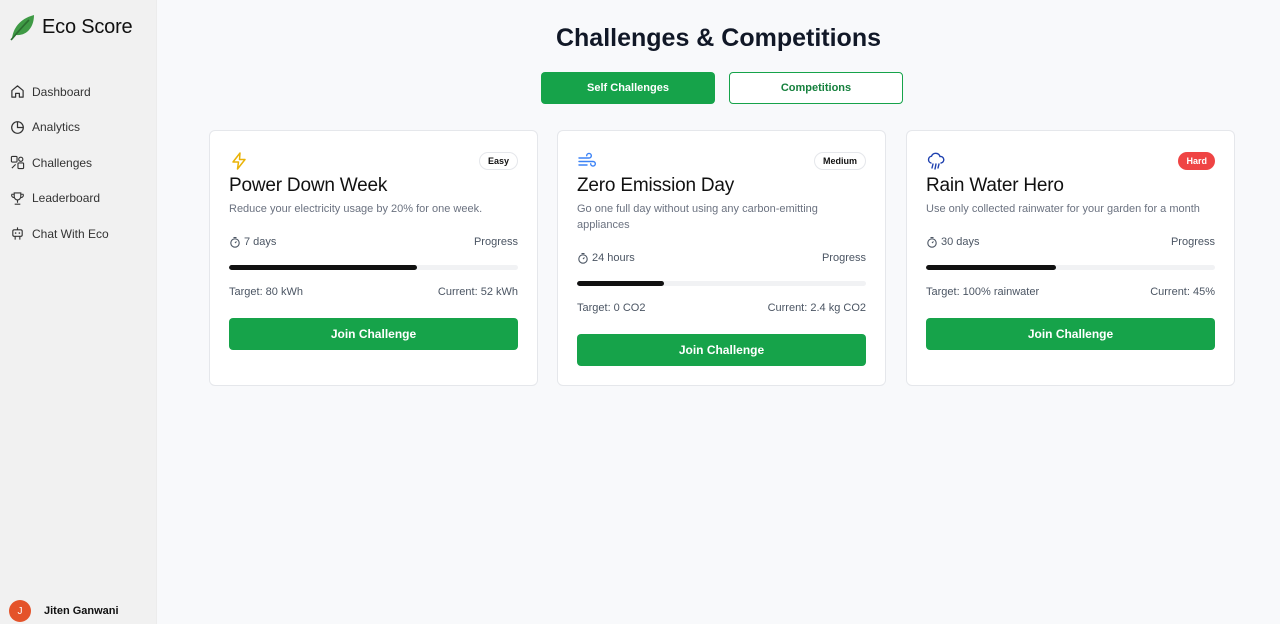  Describe the element at coordinates (17, 234) in the screenshot. I see `bot-icon` at that location.